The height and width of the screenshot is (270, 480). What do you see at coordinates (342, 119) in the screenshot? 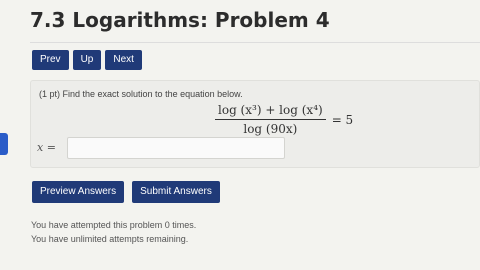
I see `equation-rhs: = 5` at bounding box center [342, 119].